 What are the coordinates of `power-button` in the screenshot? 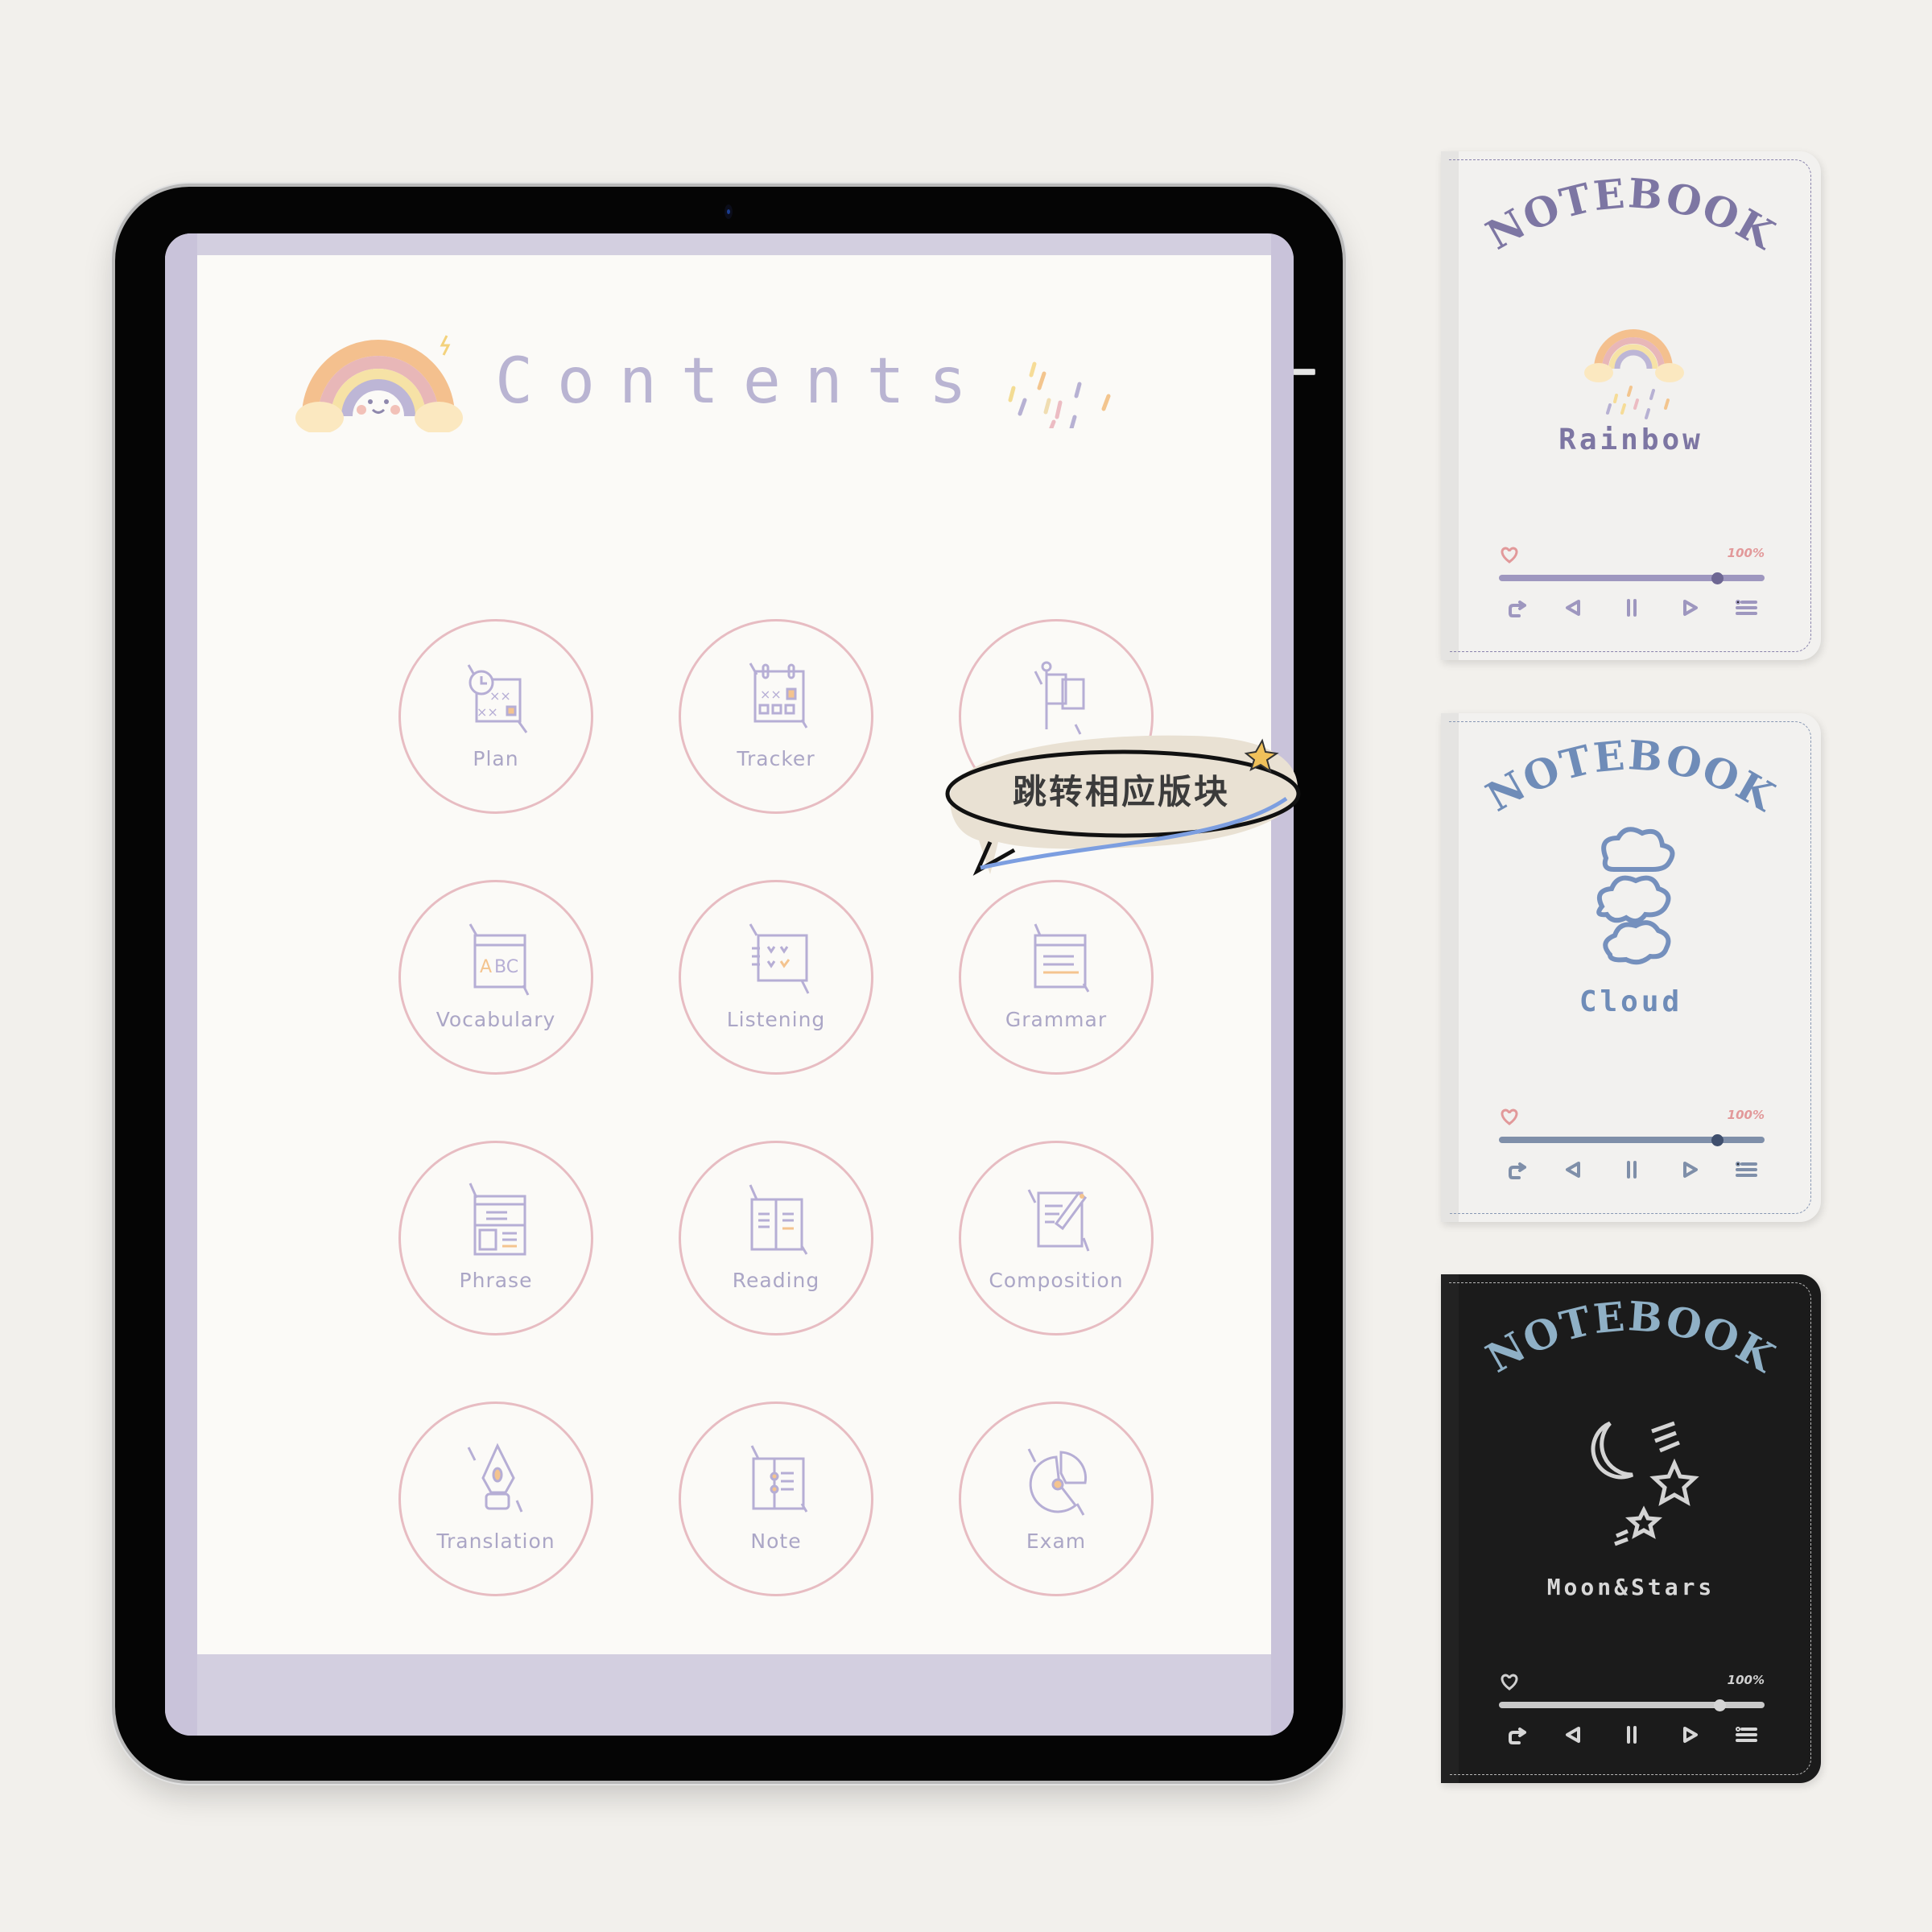 It's located at (1304, 372).